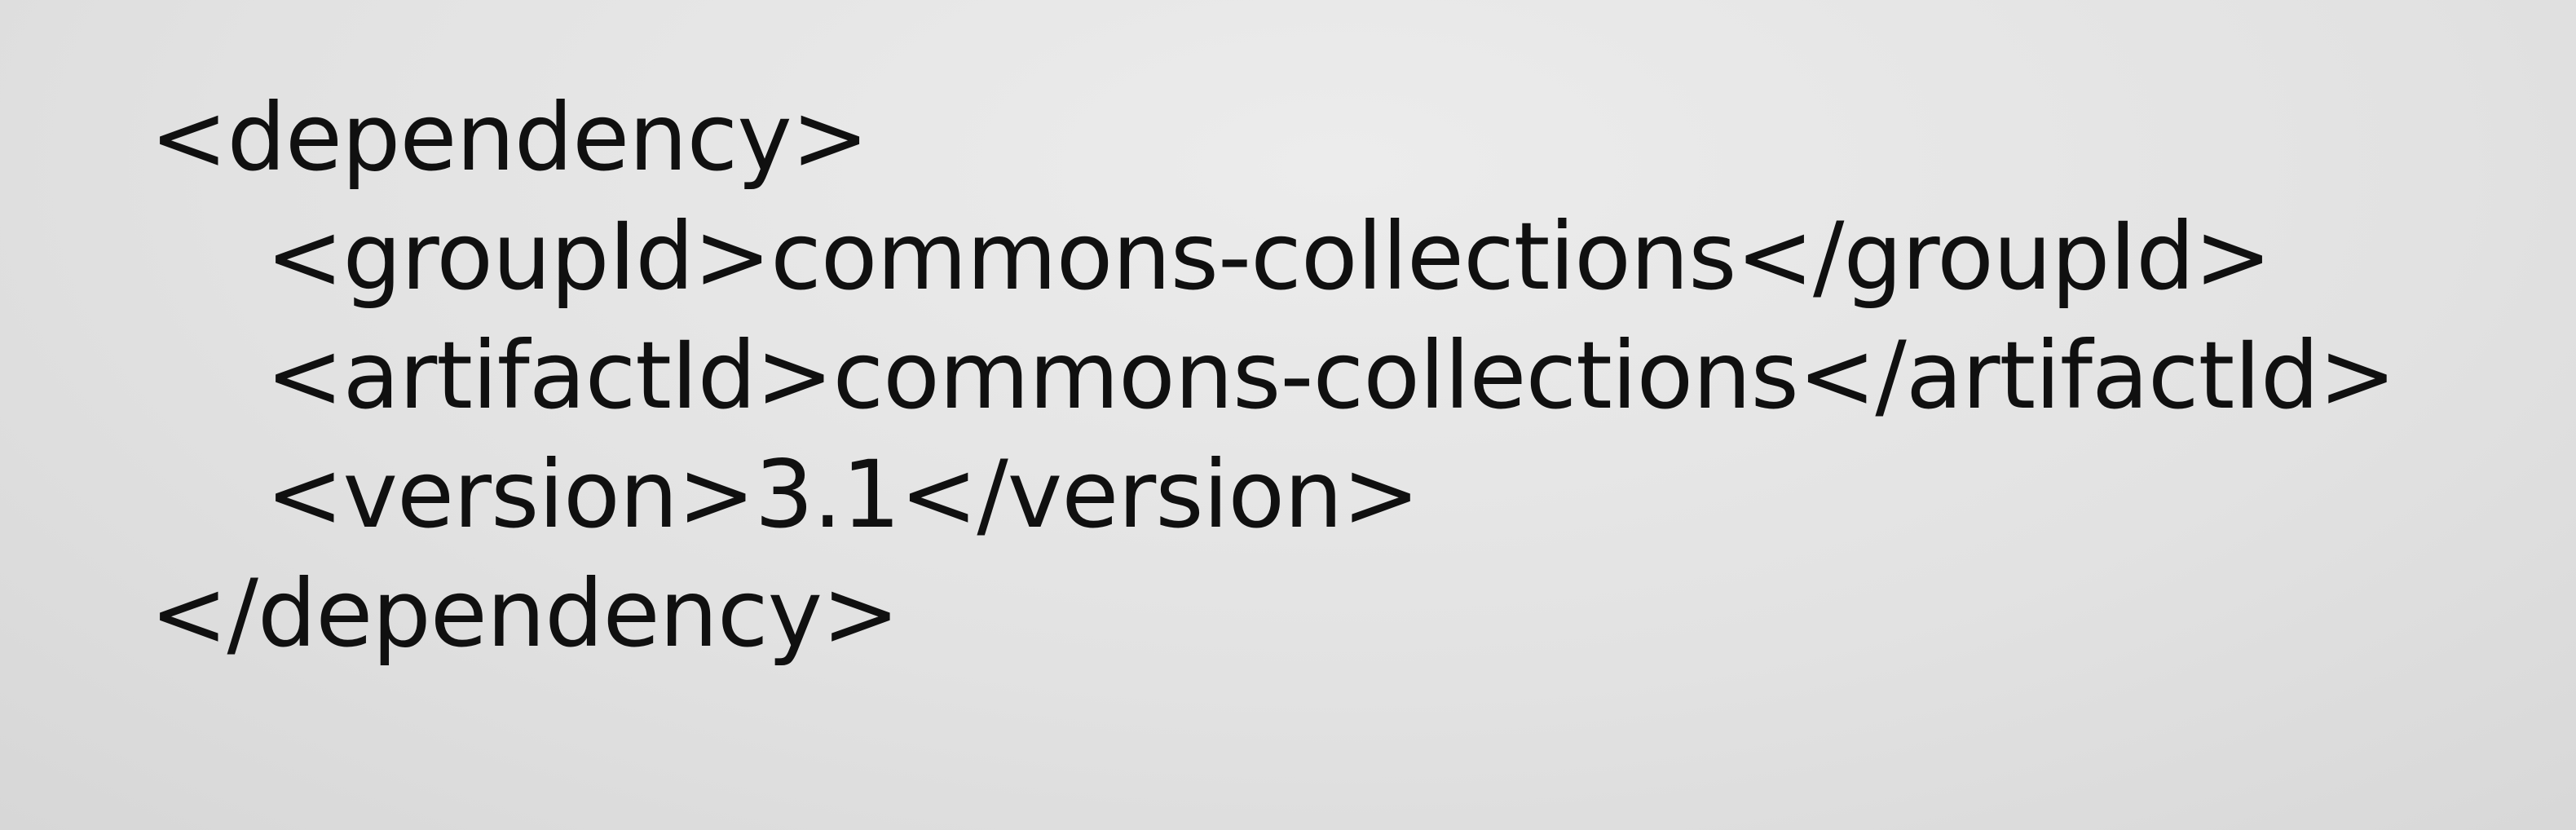 The image size is (2576, 830). What do you see at coordinates (525, 614) in the screenshot?
I see `code-line-dependency-close: </dependency>` at bounding box center [525, 614].